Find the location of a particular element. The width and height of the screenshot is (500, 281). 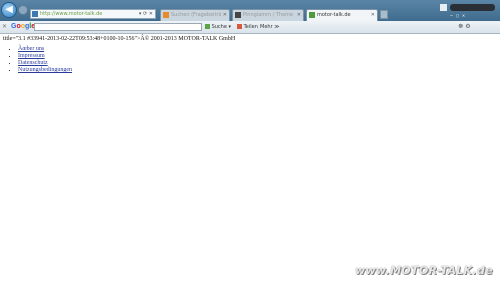

address-url: http://www.motor-talk.de is located at coordinates (71, 14).